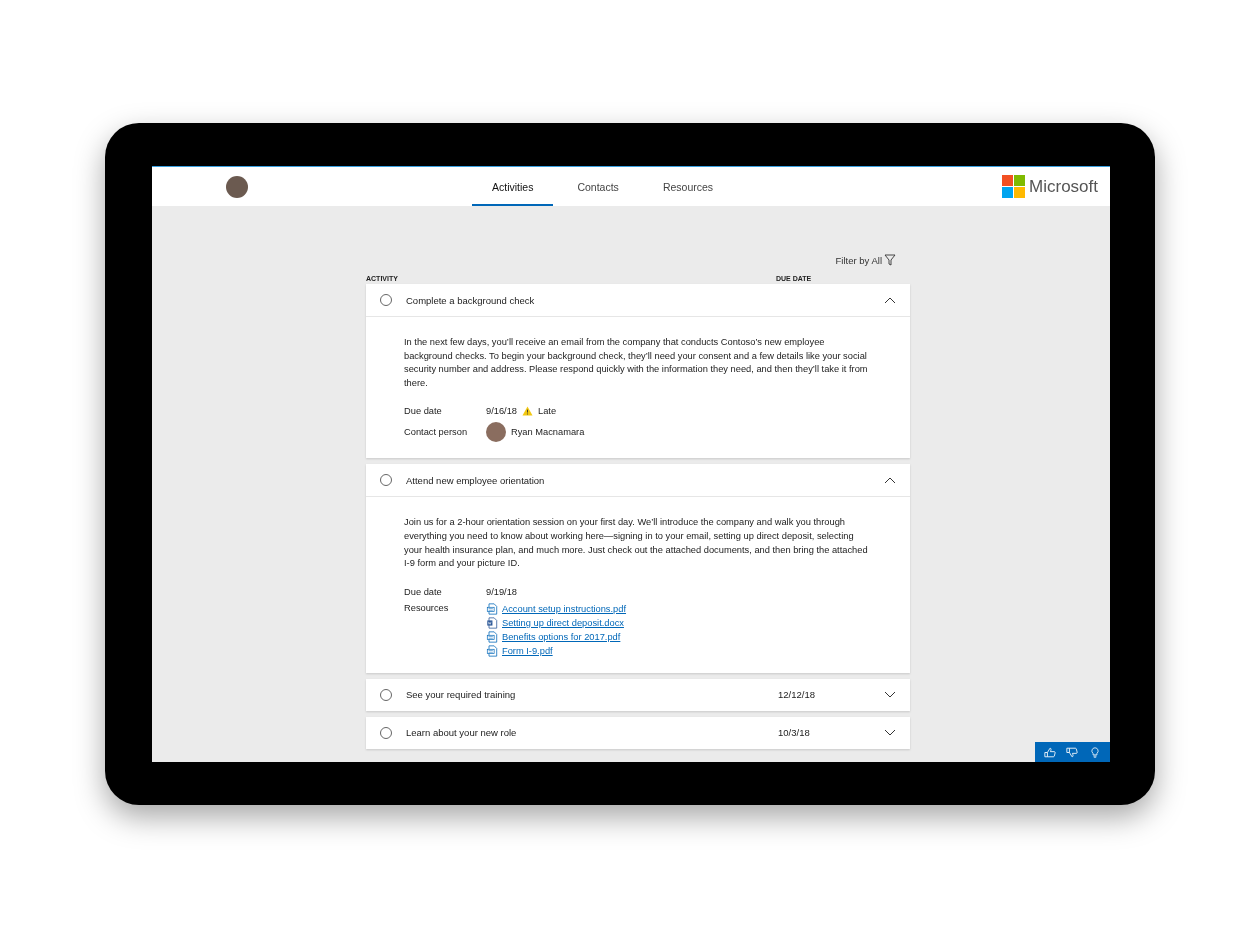 Image resolution: width=1260 pixels, height=944 pixels. Describe the element at coordinates (865, 260) in the screenshot. I see `filter-button: Filter by All` at that location.